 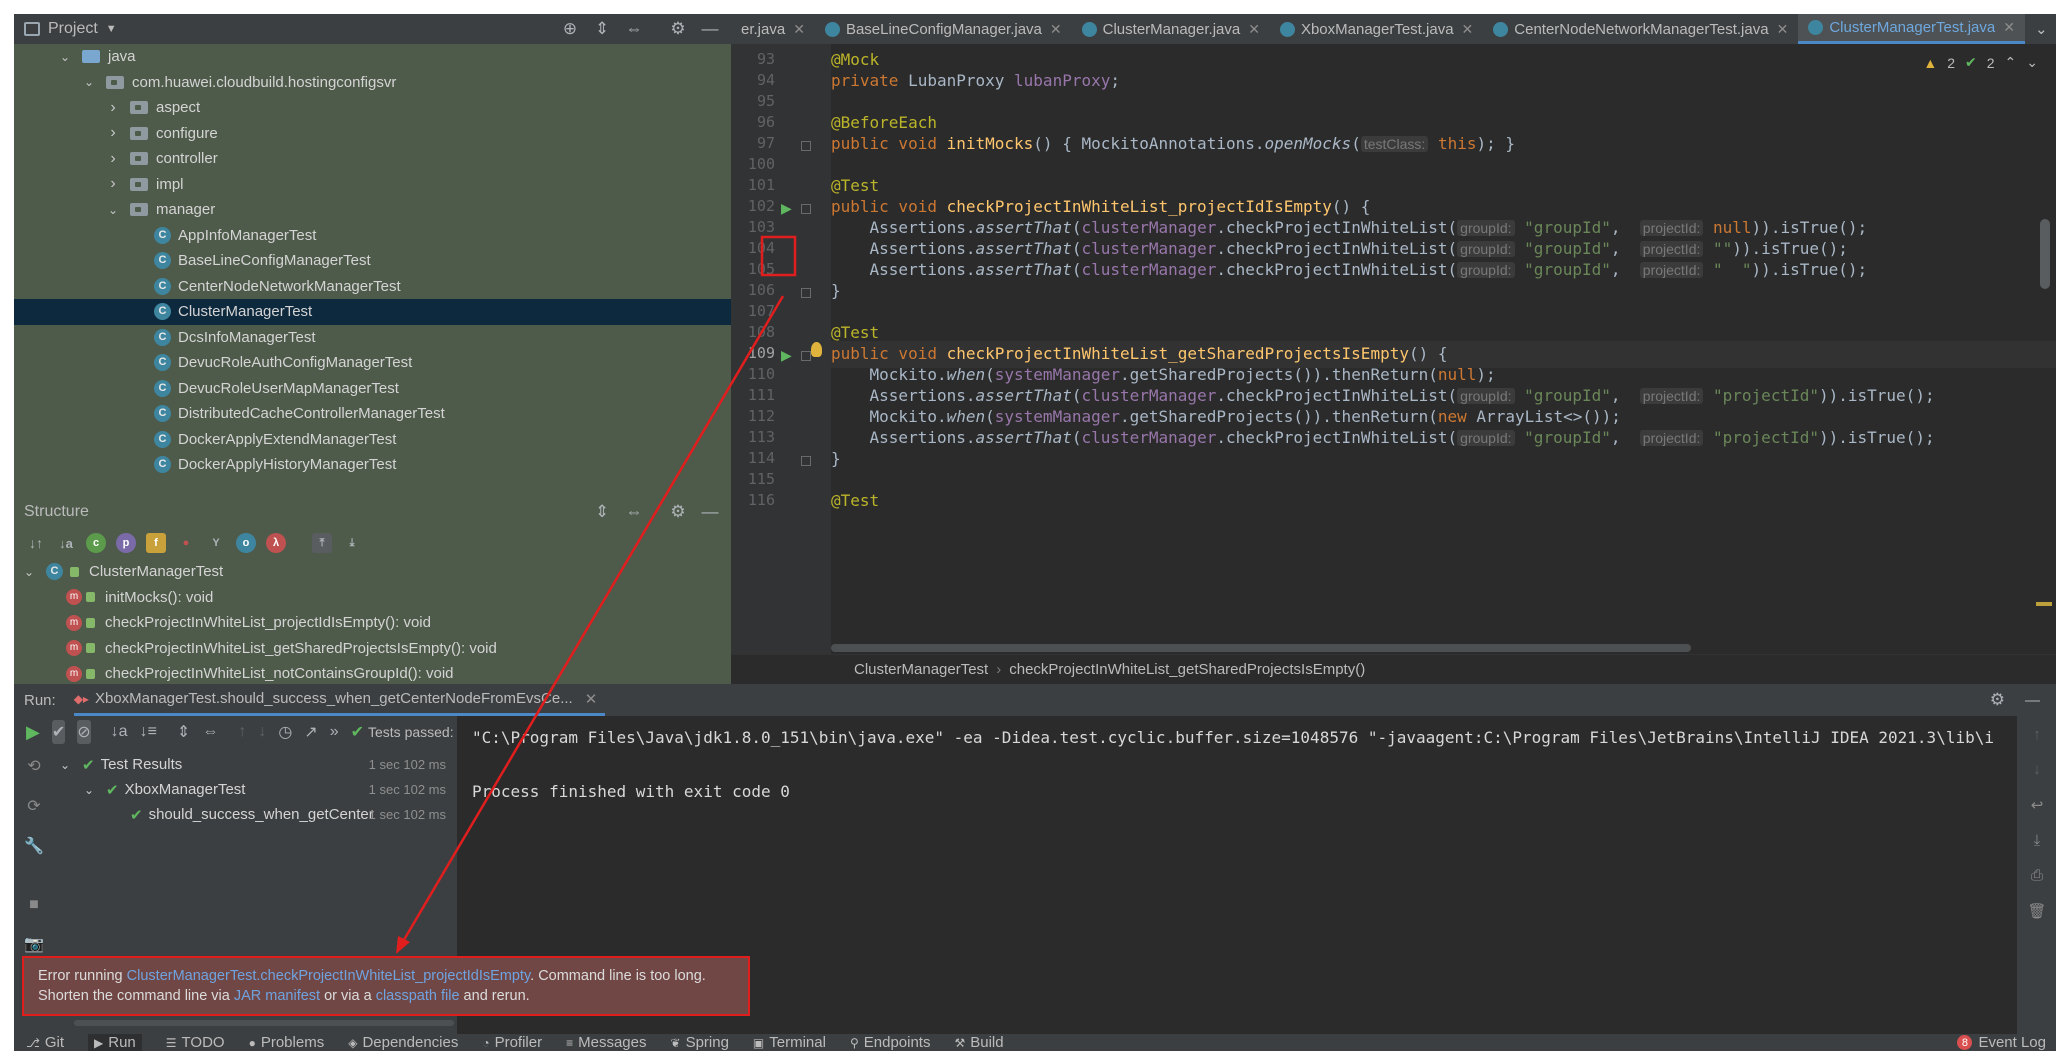 I want to click on editor-tab: BaseLineConfigManager.java ✕, so click(x=943, y=29).